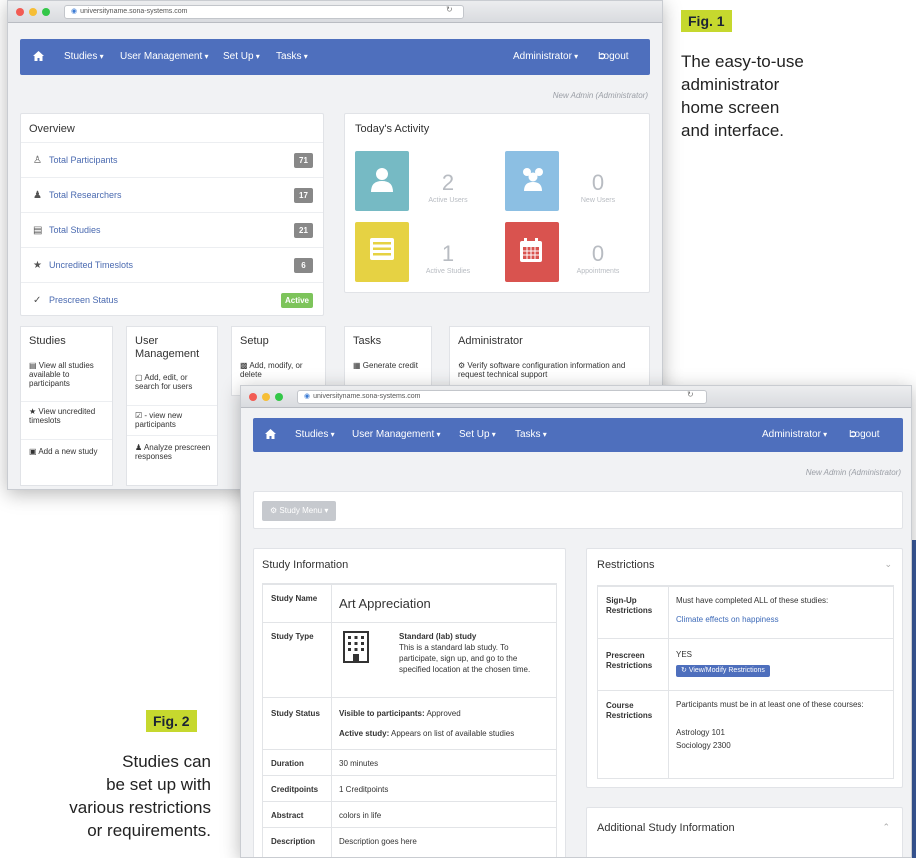 The image size is (916, 858). I want to click on column-link-label: Add, modify, or delete, so click(271, 370).